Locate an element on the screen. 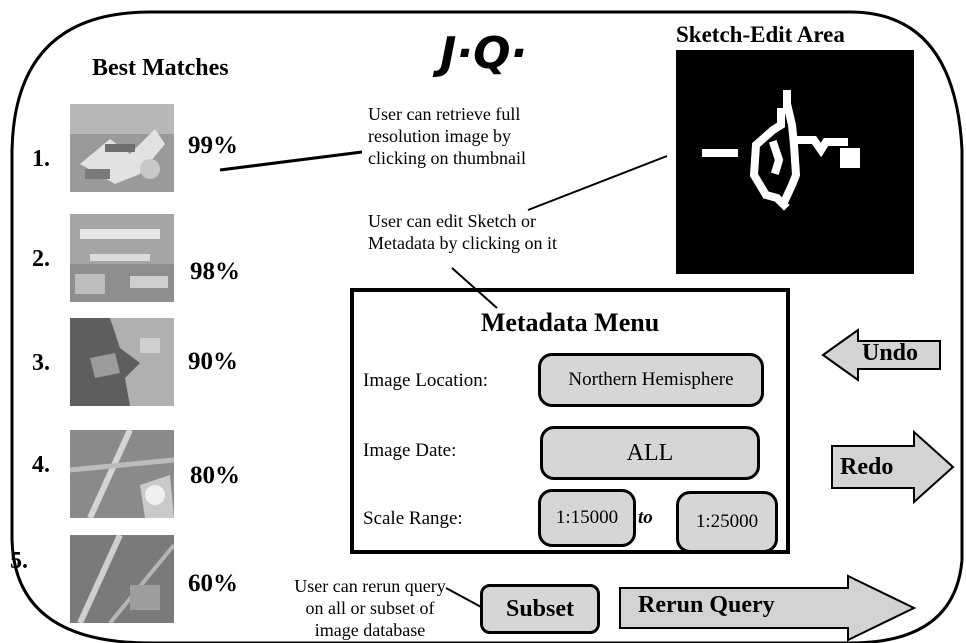  match-rank: 5. is located at coordinates (19, 561).